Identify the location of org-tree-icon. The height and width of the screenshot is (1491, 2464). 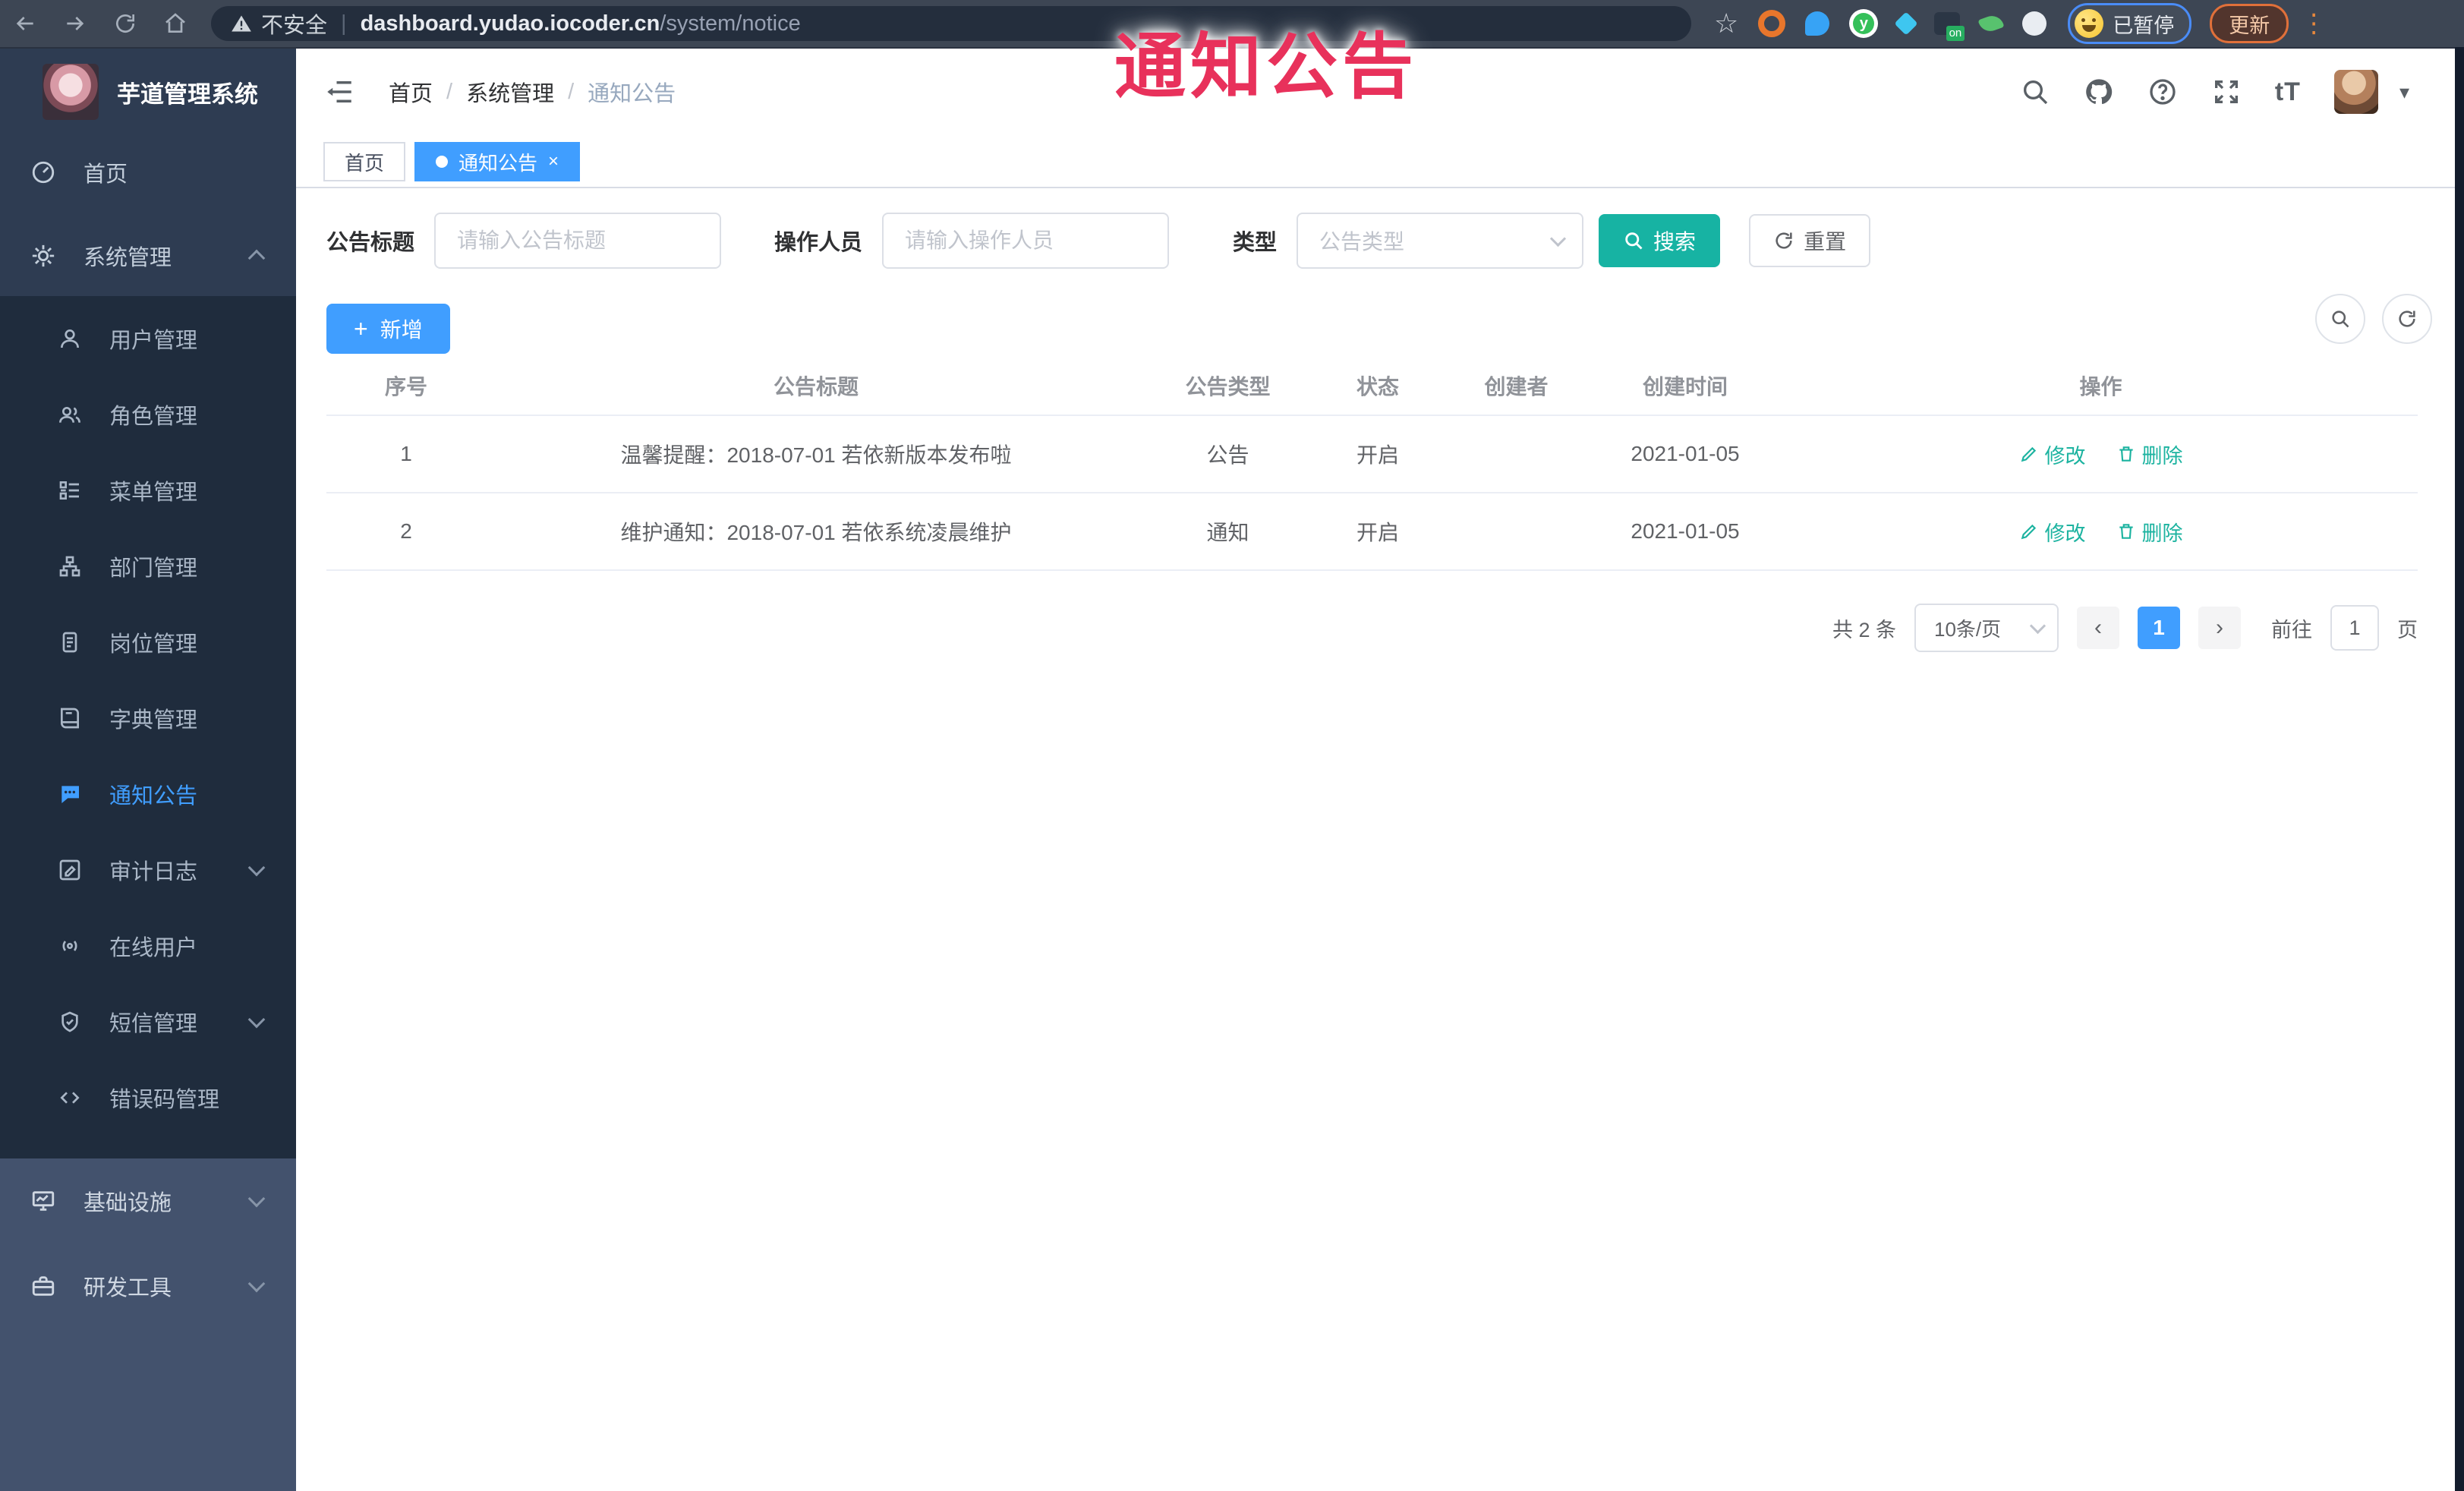
(69, 566).